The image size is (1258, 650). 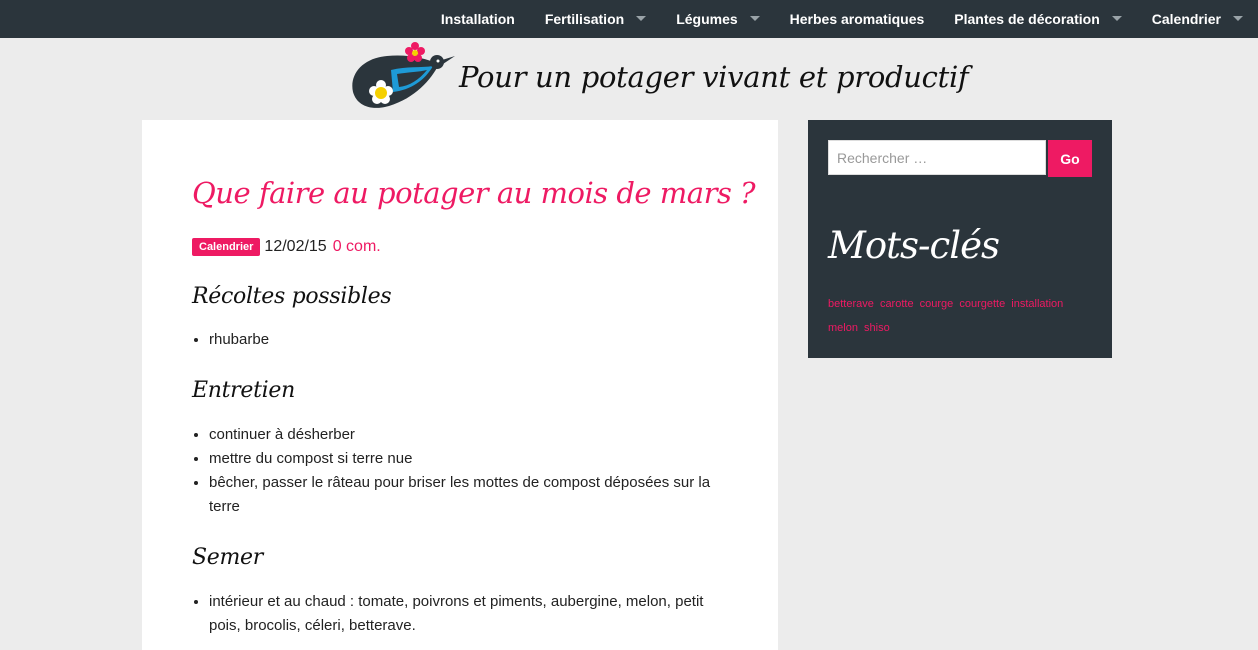 I want to click on nav-item-calendrier: Calendrier, so click(x=1197, y=19).